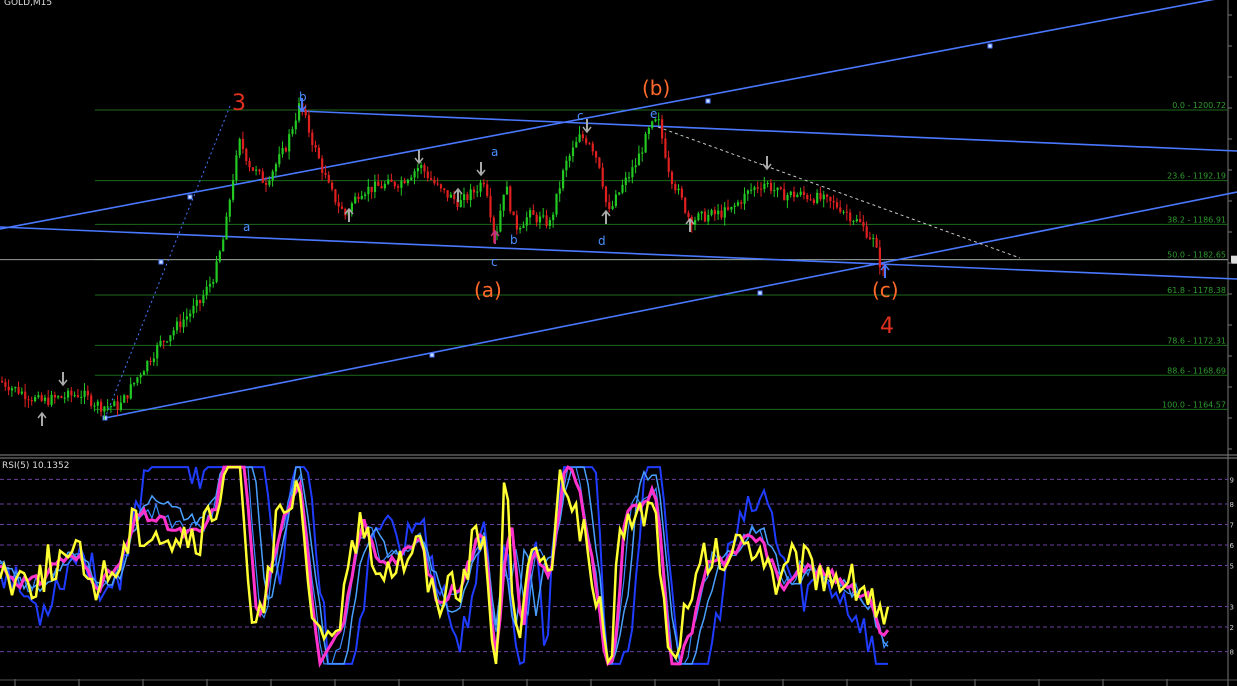 This screenshot has height=686, width=1237. What do you see at coordinates (494, 152) in the screenshot?
I see `wave-label: a` at bounding box center [494, 152].